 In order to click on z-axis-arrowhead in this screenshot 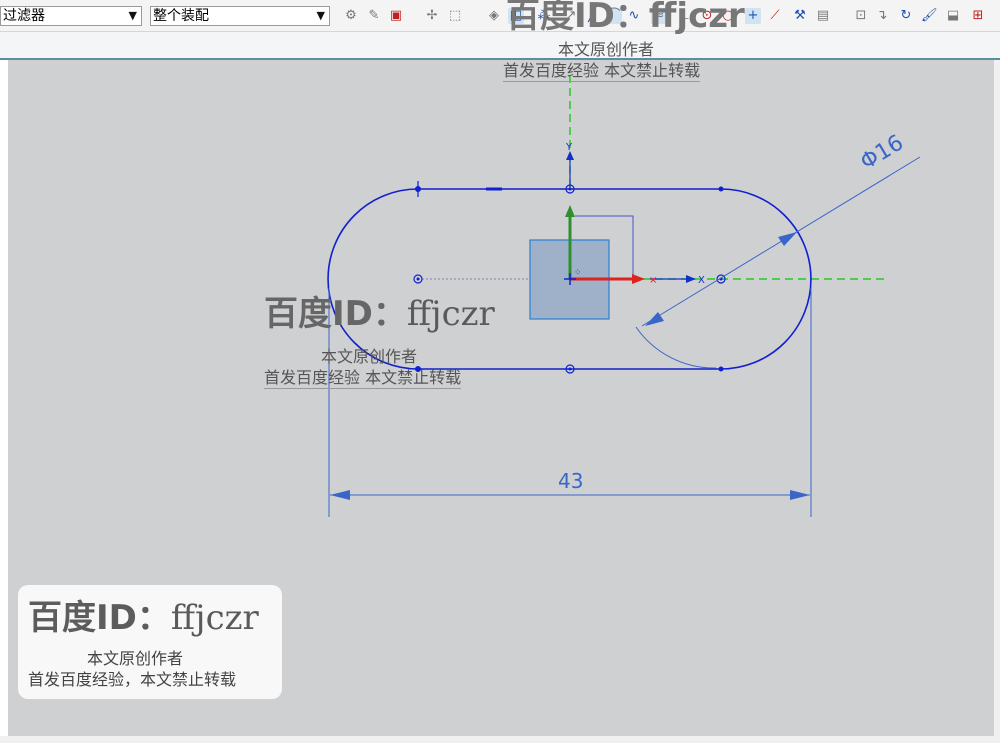, I will do `click(570, 211)`.